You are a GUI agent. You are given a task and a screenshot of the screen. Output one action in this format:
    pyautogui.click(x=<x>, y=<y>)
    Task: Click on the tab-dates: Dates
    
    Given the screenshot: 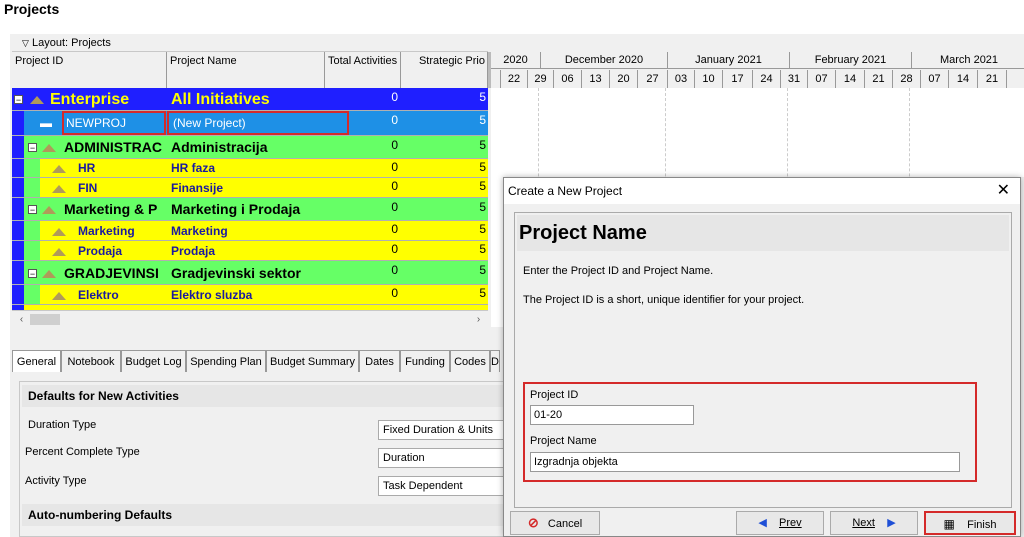 What is the action you would take?
    pyautogui.click(x=379, y=361)
    